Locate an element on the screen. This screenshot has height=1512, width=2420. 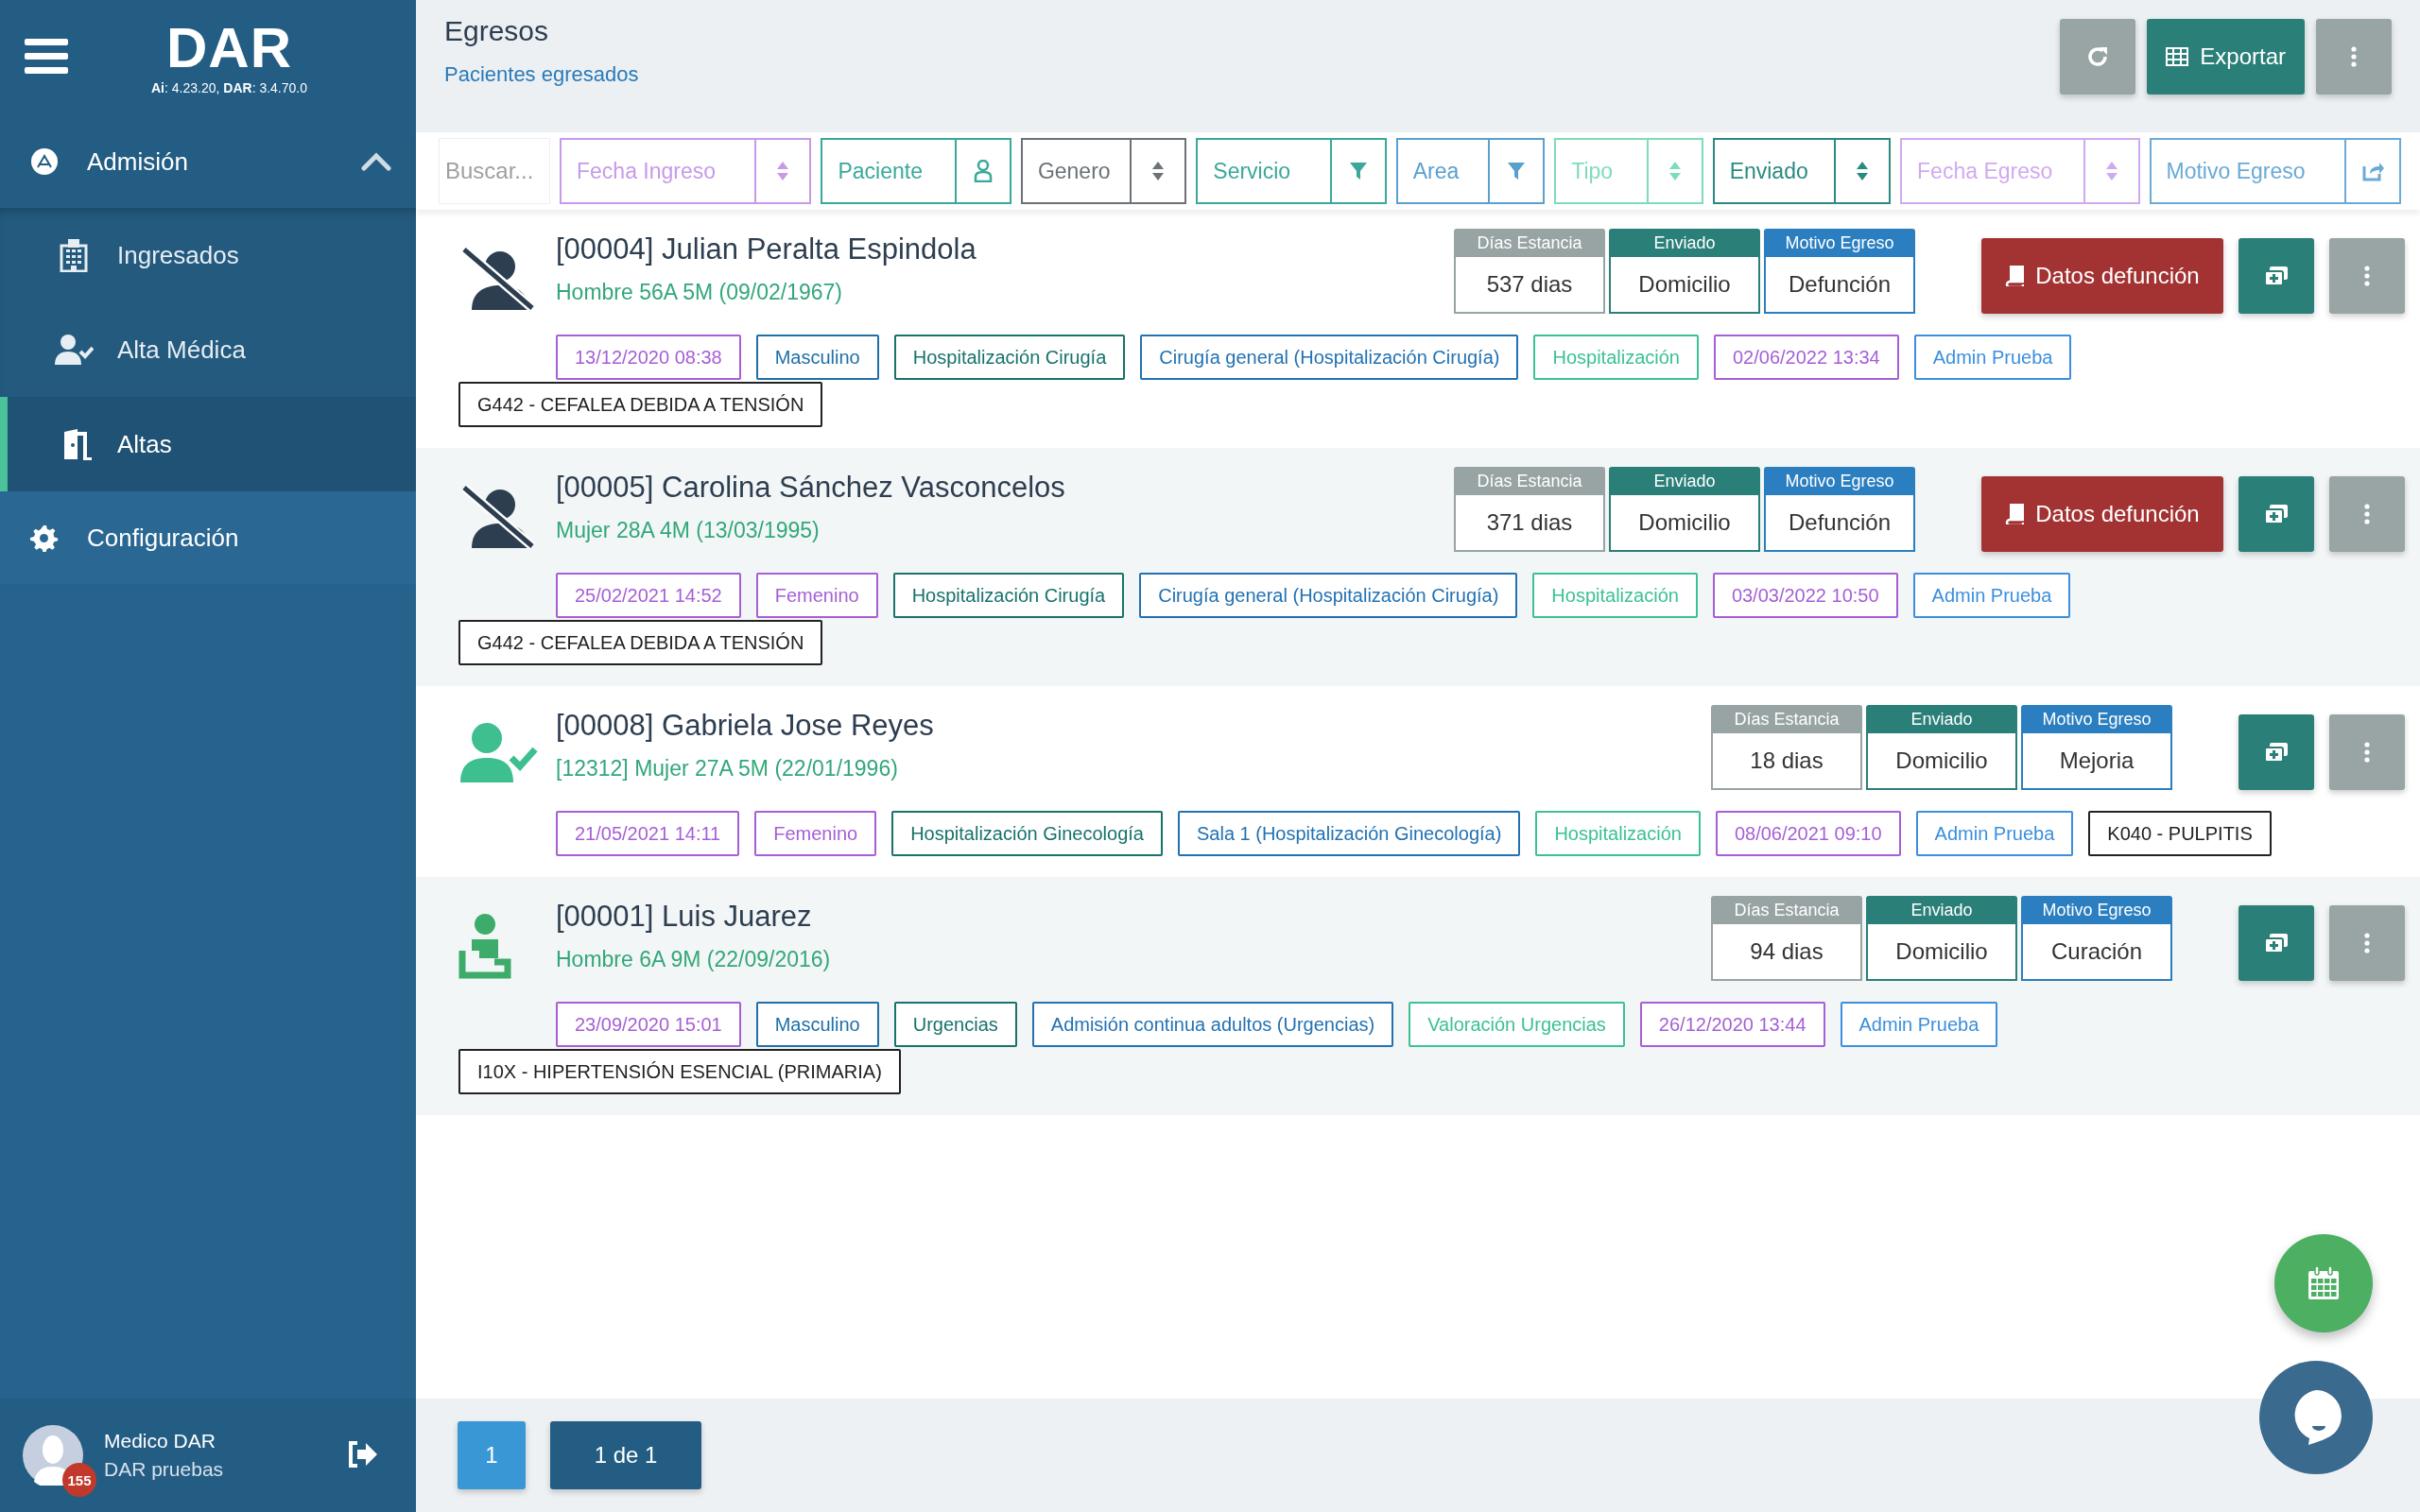
filter-field: Fecha Ingreso is located at coordinates (657, 171).